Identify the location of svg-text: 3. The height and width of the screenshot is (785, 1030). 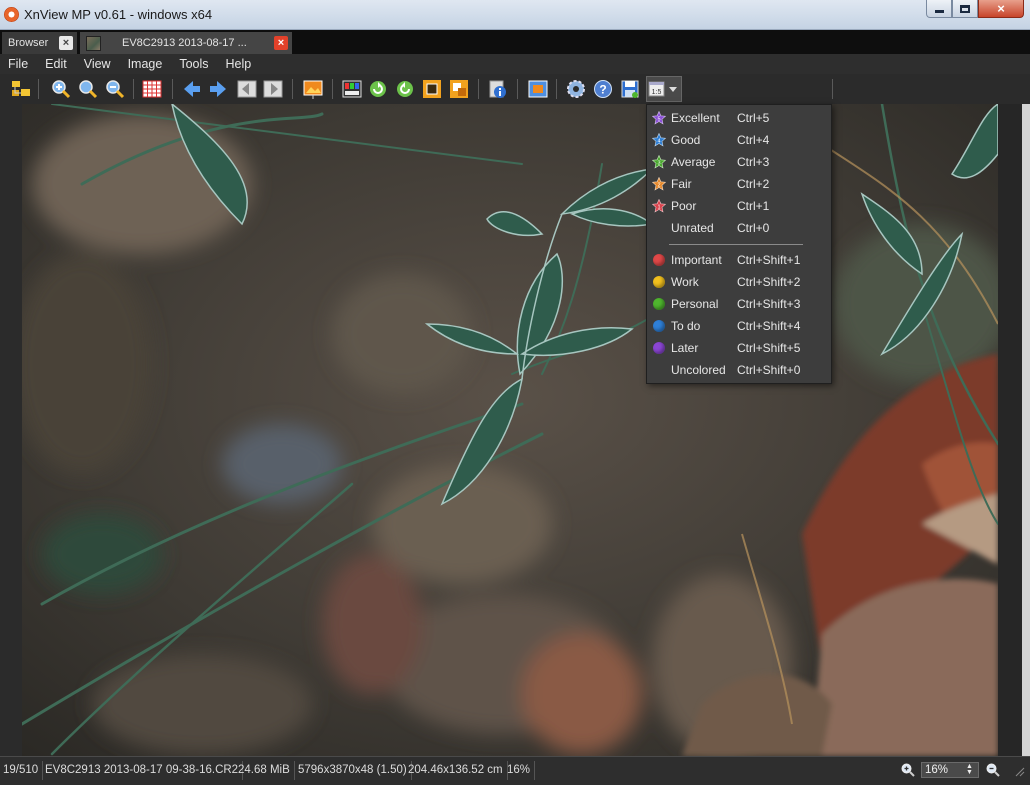
(658, 163).